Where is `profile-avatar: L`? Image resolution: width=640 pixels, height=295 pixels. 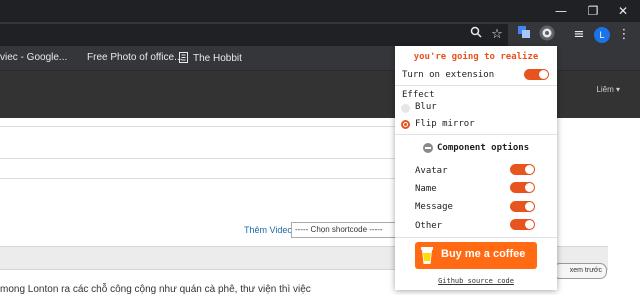 profile-avatar: L is located at coordinates (602, 35).